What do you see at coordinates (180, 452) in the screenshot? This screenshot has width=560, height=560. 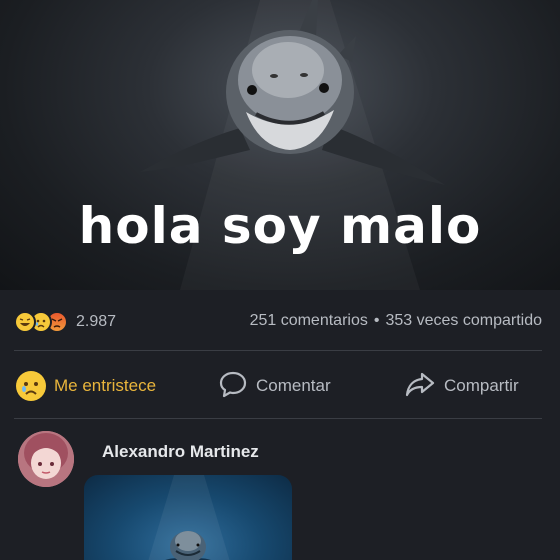 I see `comment-author: Alexandro Martinez` at bounding box center [180, 452].